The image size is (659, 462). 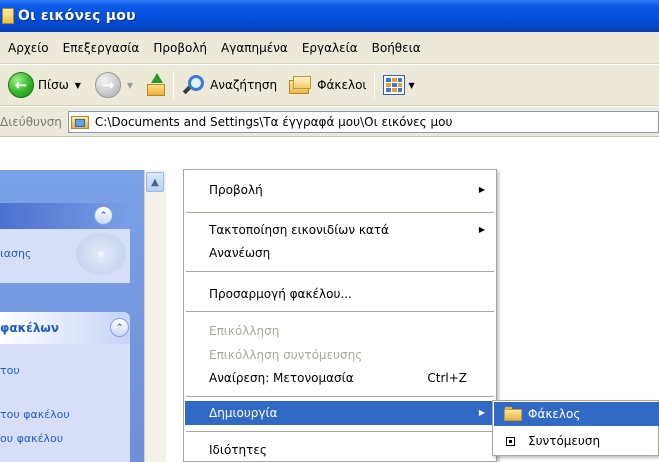 I want to click on ctx-new: Δημιουργία ▶, so click(x=340, y=413).